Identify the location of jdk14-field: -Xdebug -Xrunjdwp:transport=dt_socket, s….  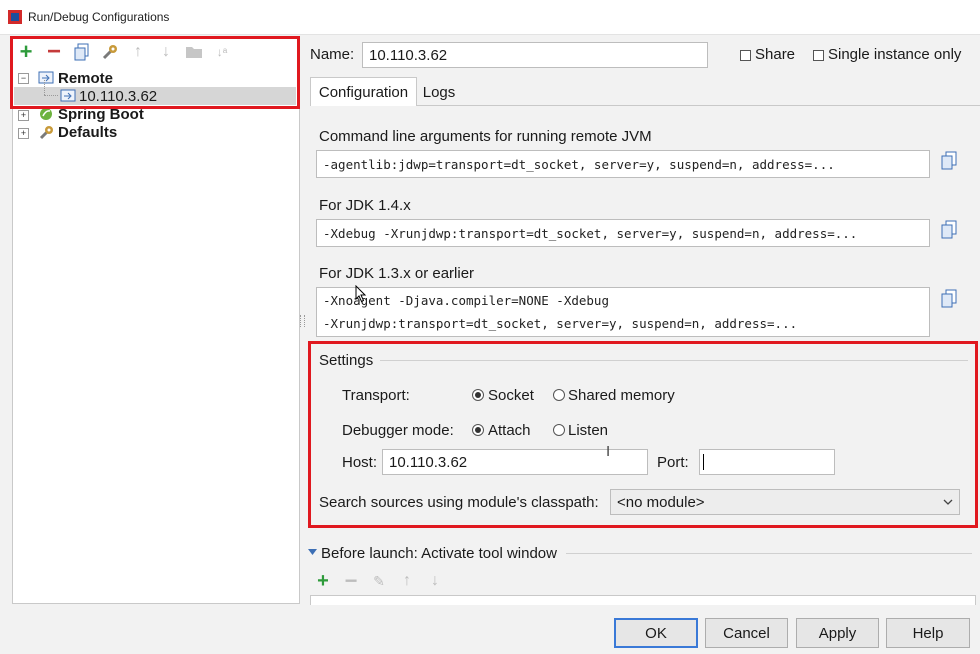
(623, 233).